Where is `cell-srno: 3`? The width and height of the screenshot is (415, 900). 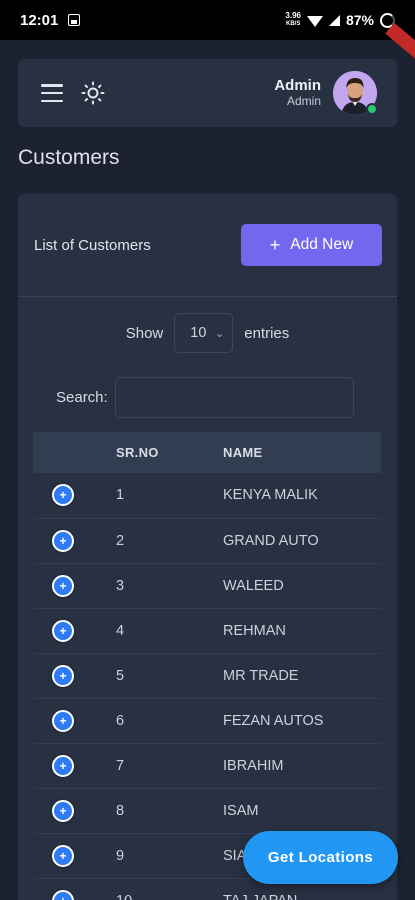 cell-srno: 3 is located at coordinates (169, 586).